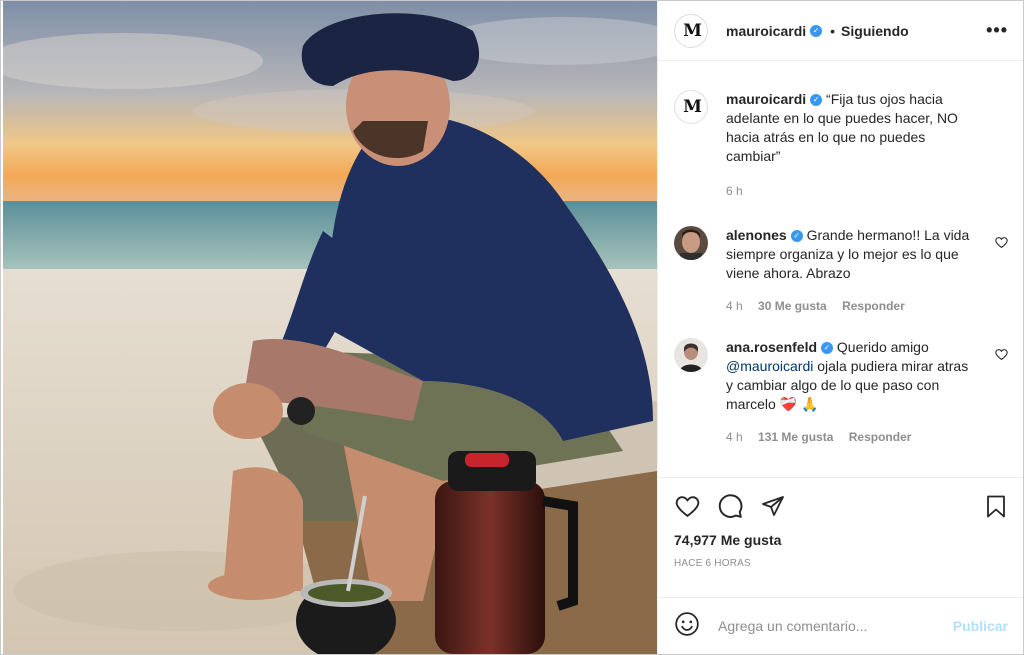 This screenshot has width=1024, height=655. Describe the element at coordinates (687, 506) in the screenshot. I see `heart-icon` at that location.